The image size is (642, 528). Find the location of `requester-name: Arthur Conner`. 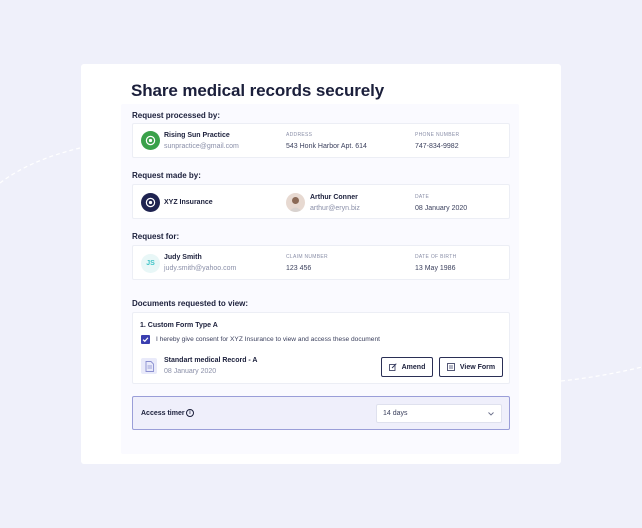

requester-name: Arthur Conner is located at coordinates (334, 197).